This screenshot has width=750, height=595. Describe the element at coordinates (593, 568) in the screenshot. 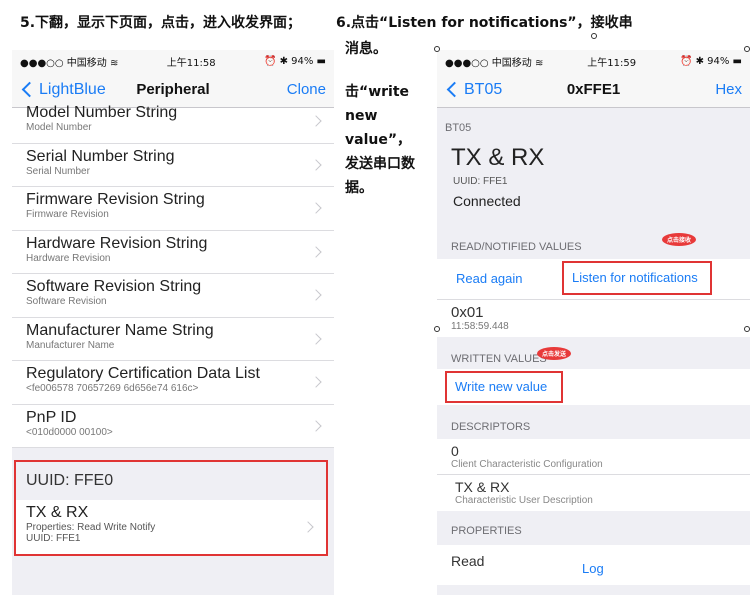

I see `log-button: Log` at that location.